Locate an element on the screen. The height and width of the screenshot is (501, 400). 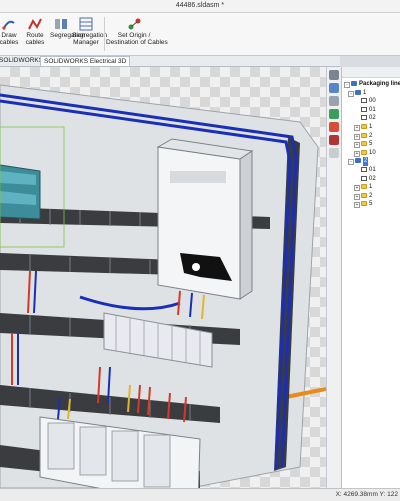
draw-cables-button: Draw cables is located at coordinates (10, 34).